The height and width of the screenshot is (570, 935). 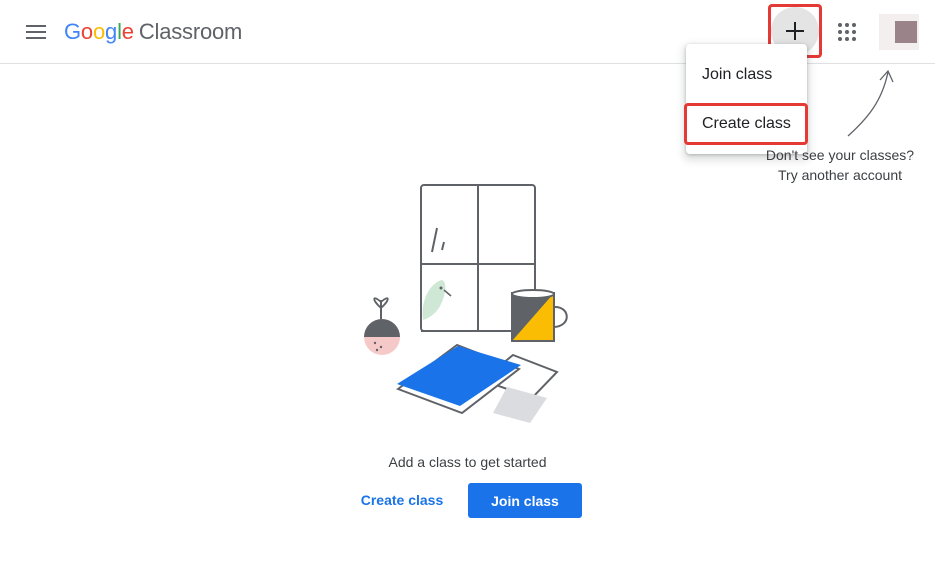 I want to click on join-class-button: Join class, so click(x=525, y=500).